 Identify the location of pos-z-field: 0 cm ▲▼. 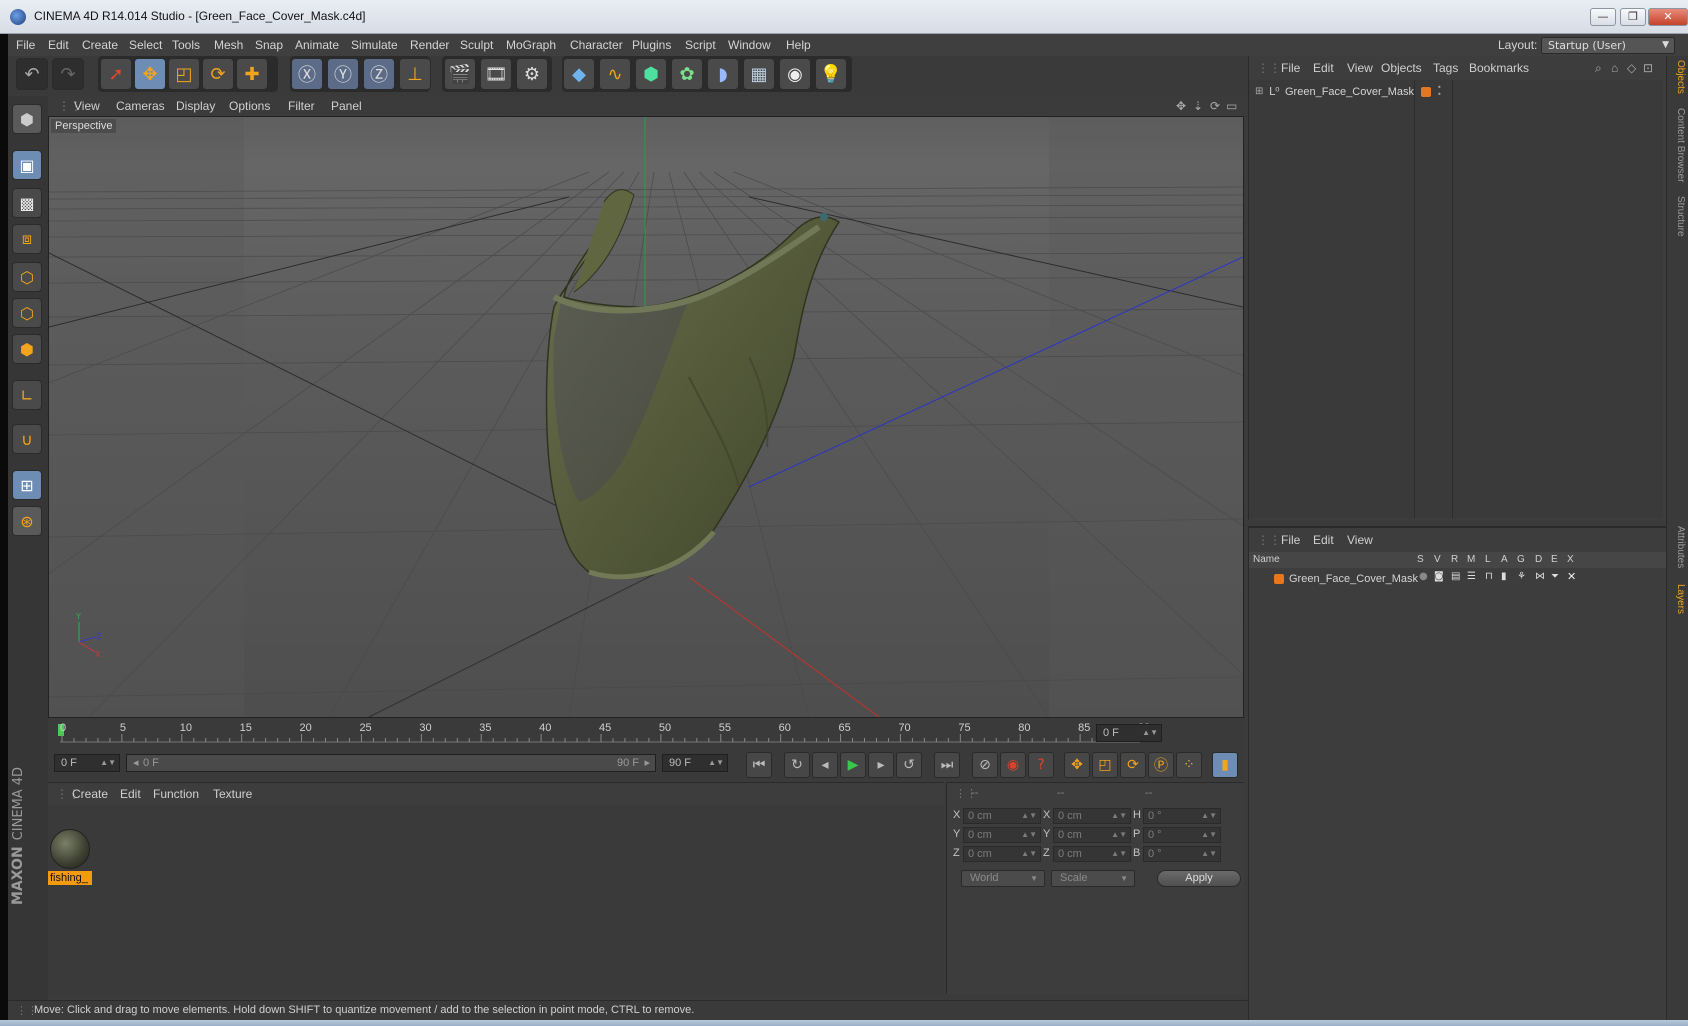
(1002, 854).